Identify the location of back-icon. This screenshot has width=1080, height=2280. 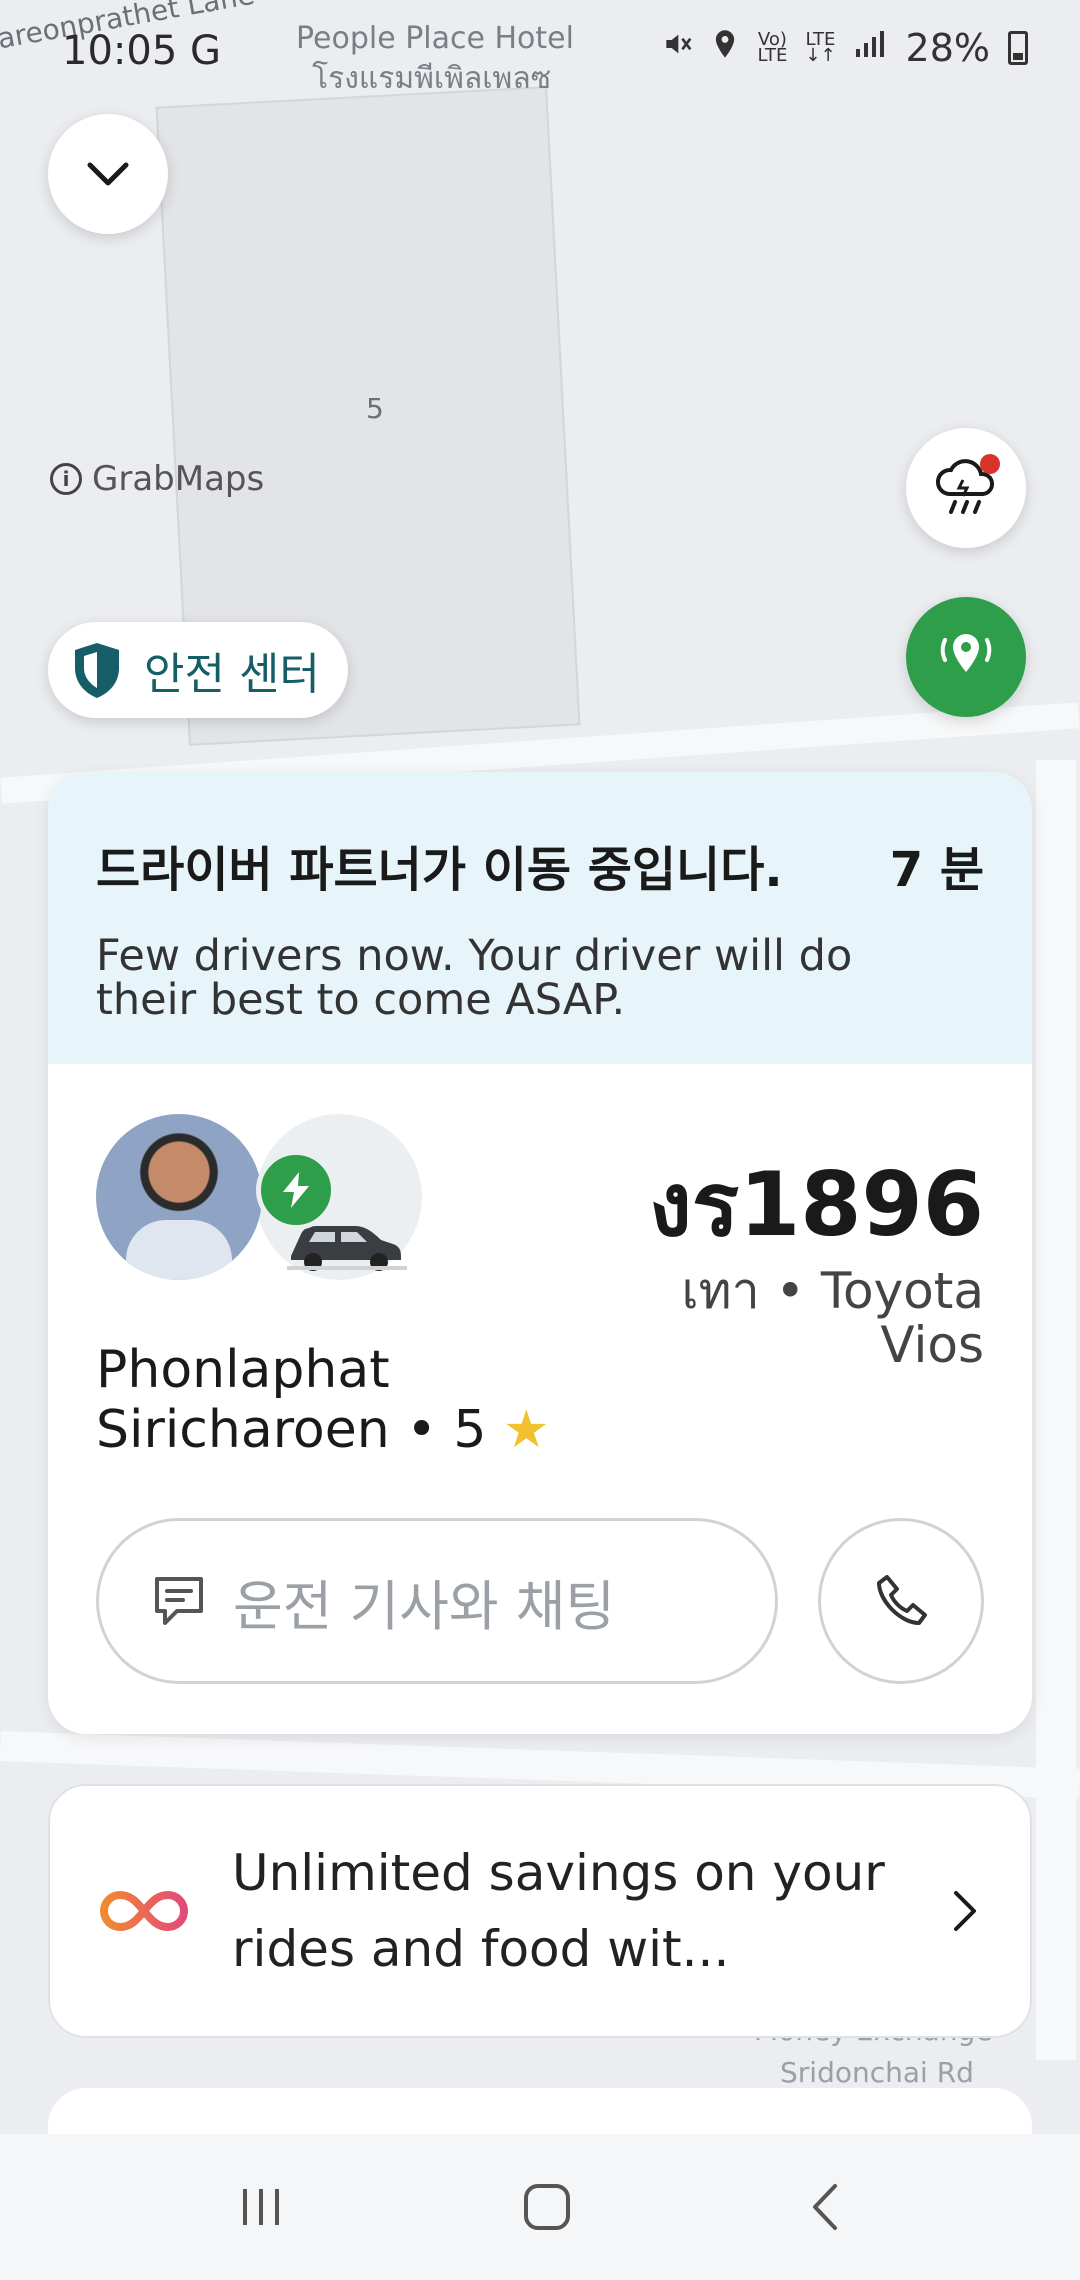
(825, 2207).